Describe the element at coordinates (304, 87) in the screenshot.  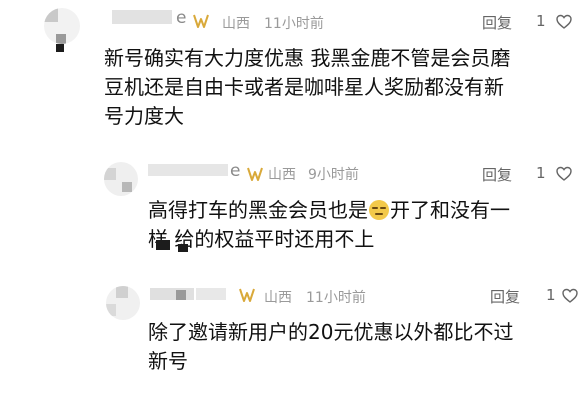
I see `comment-line: 豆机还是自由卡或者是咖啡星人奖励都没有新` at that location.